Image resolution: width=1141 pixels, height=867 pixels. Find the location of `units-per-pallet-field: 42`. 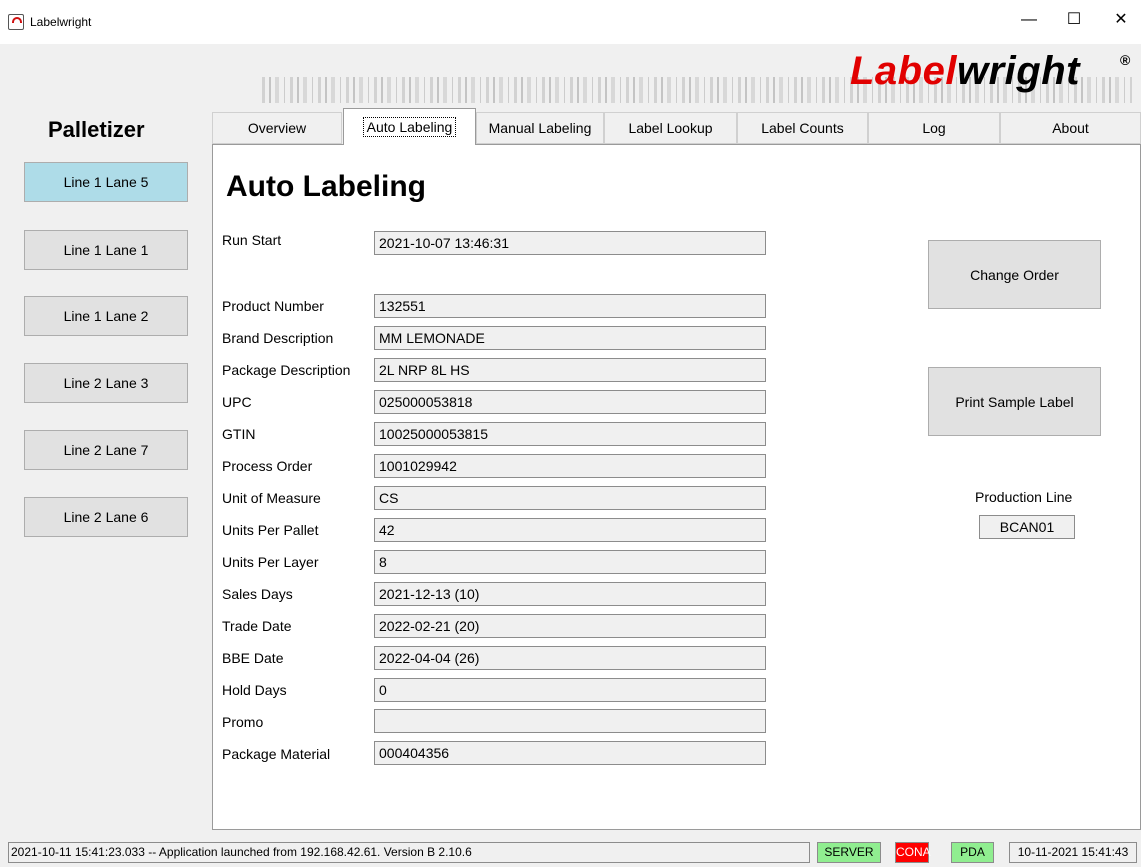

units-per-pallet-field: 42 is located at coordinates (570, 530).